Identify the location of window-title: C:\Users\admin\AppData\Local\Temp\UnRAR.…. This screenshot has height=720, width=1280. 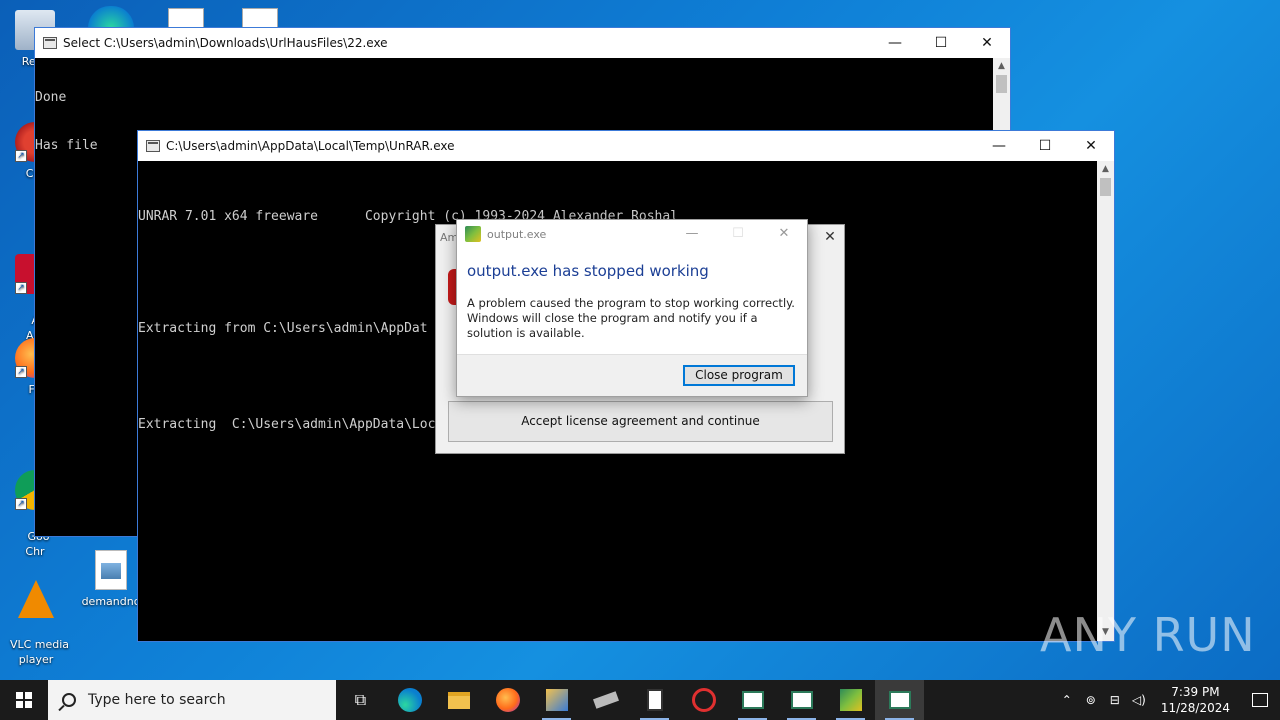
(310, 146).